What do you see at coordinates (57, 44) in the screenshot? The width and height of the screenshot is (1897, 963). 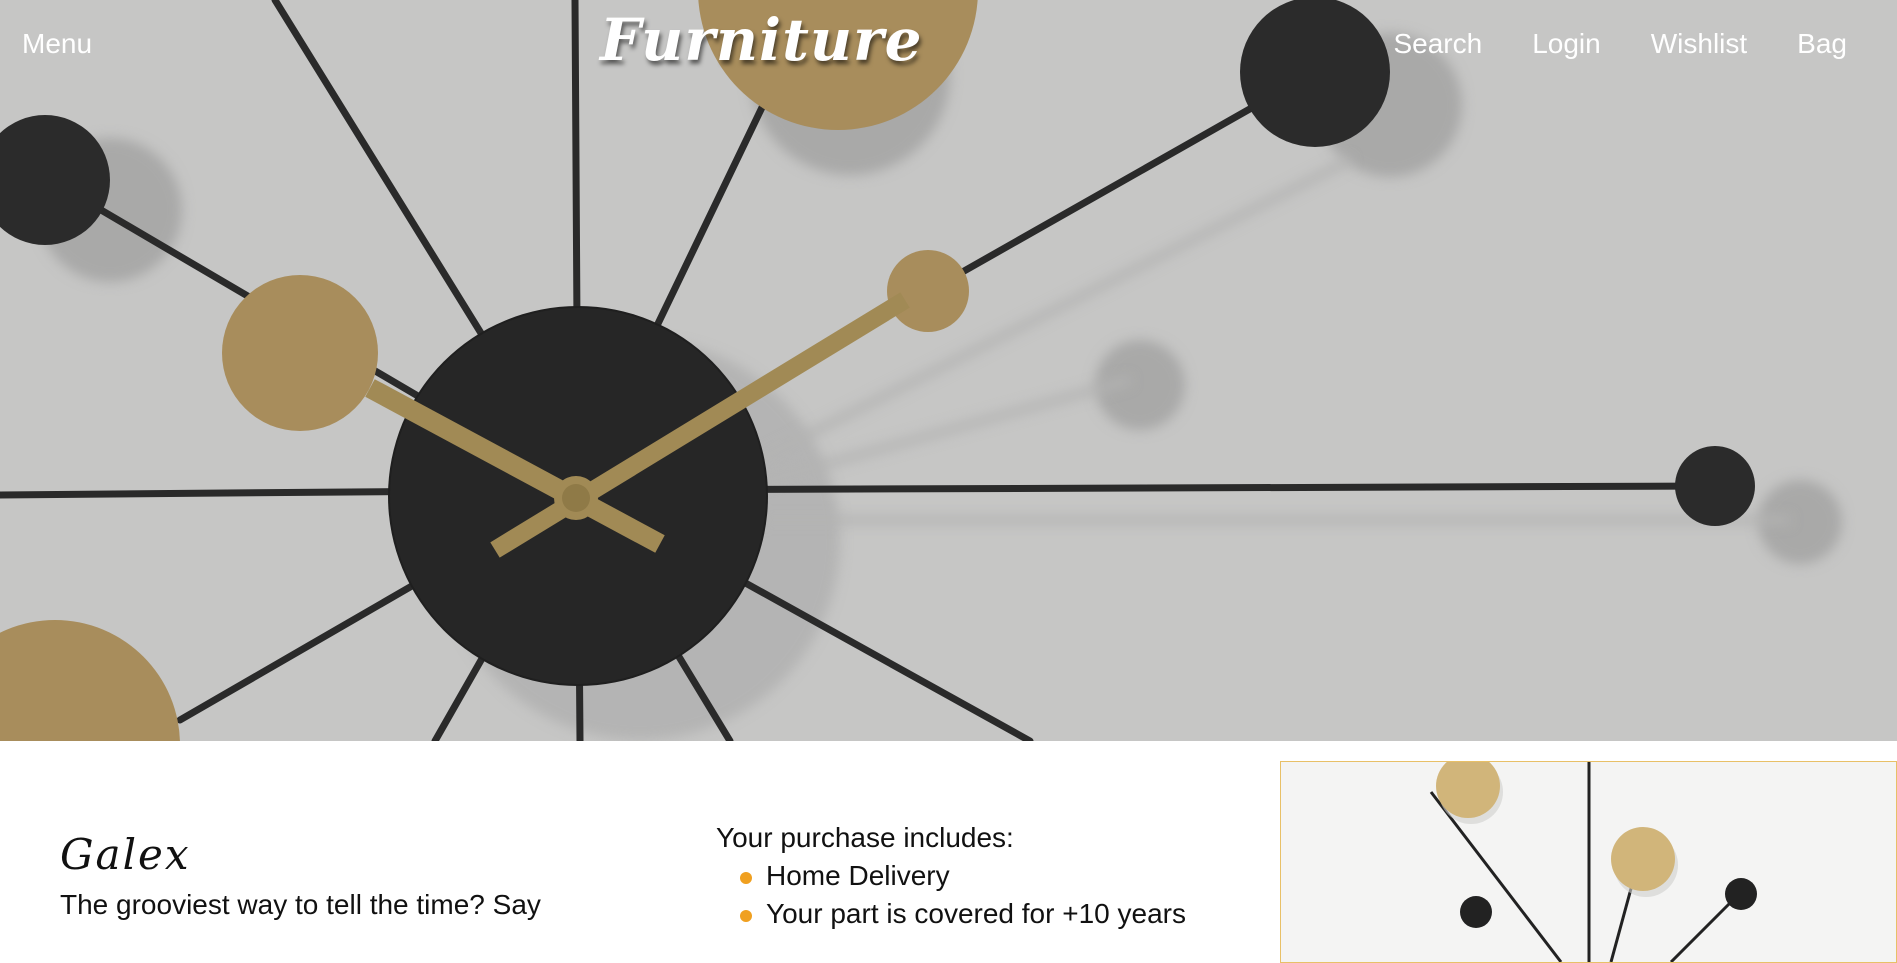 I see `menu-button: Menu` at bounding box center [57, 44].